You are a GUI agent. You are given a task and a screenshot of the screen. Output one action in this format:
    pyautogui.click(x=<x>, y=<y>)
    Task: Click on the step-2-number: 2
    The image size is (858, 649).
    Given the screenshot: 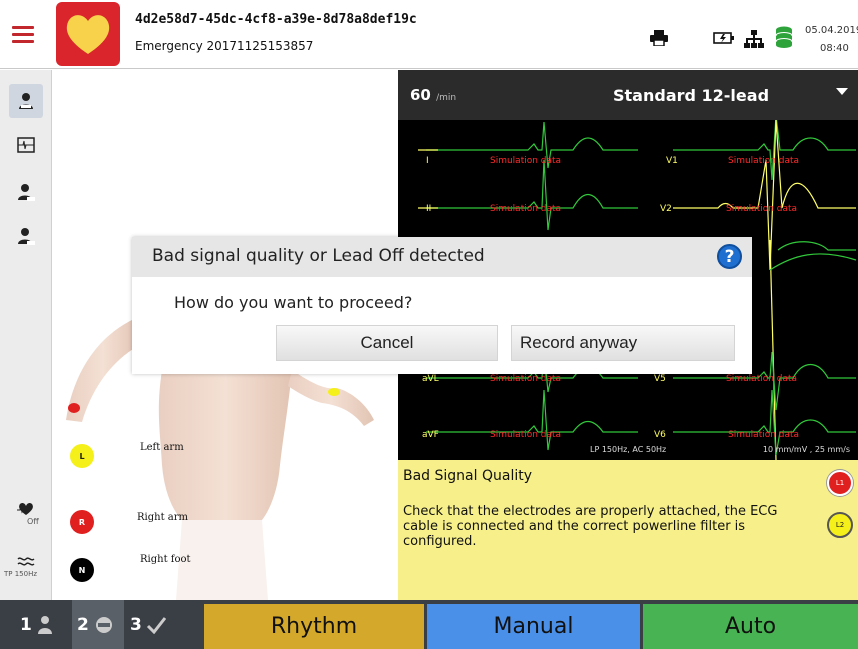 What is the action you would take?
    pyautogui.click(x=83, y=625)
    